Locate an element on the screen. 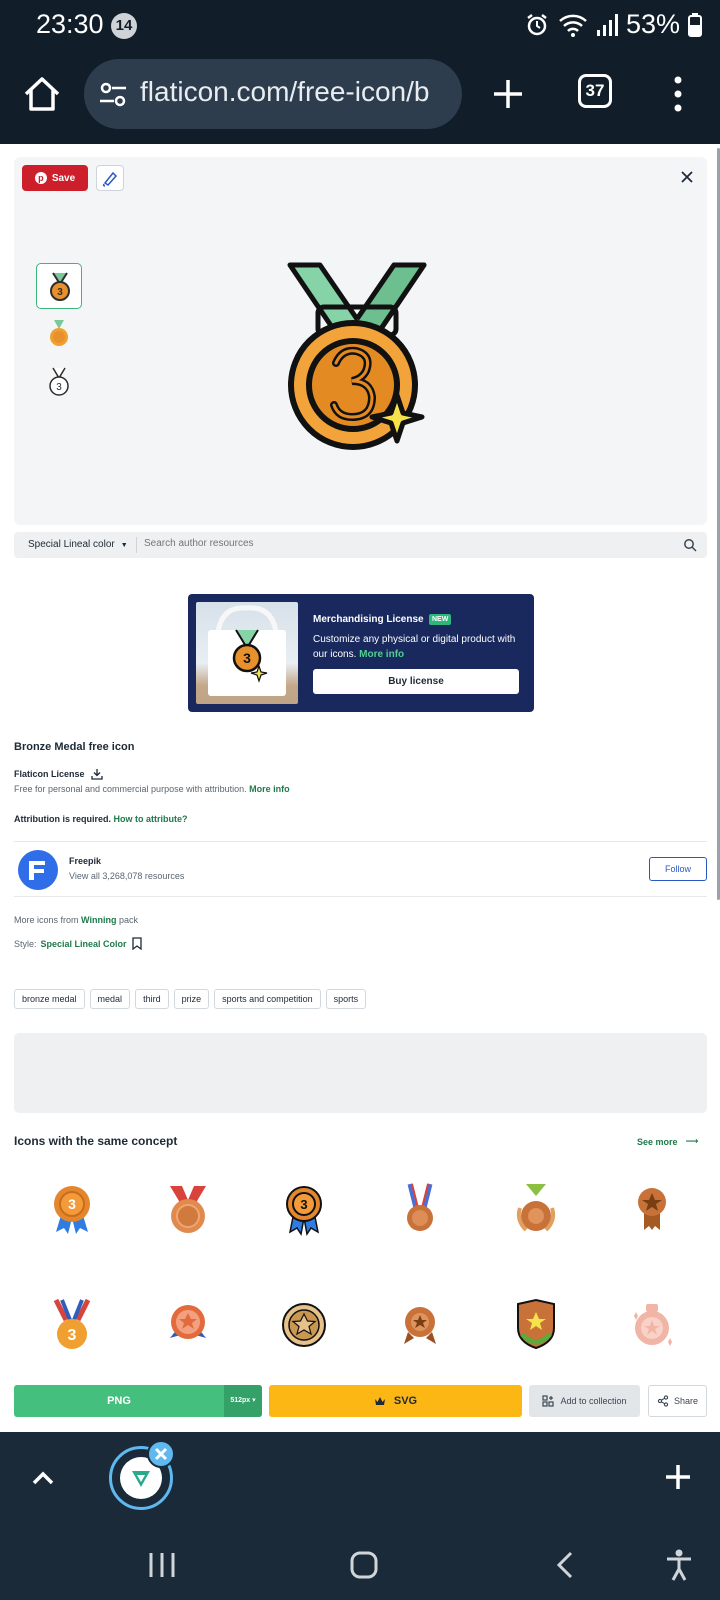 This screenshot has height=1600, width=720. license-more-info-link: More info is located at coordinates (269, 789).